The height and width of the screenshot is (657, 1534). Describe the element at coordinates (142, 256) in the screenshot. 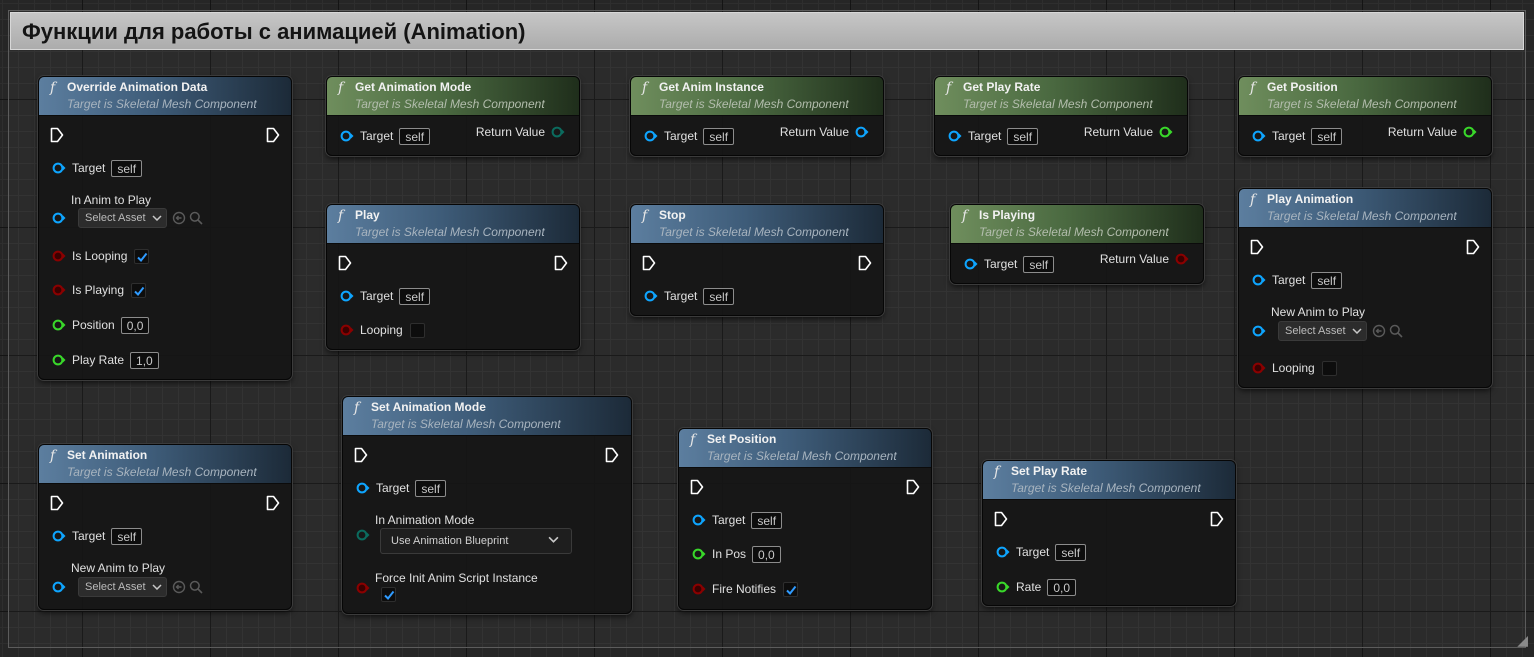

I see `is-looping-checkbox` at that location.